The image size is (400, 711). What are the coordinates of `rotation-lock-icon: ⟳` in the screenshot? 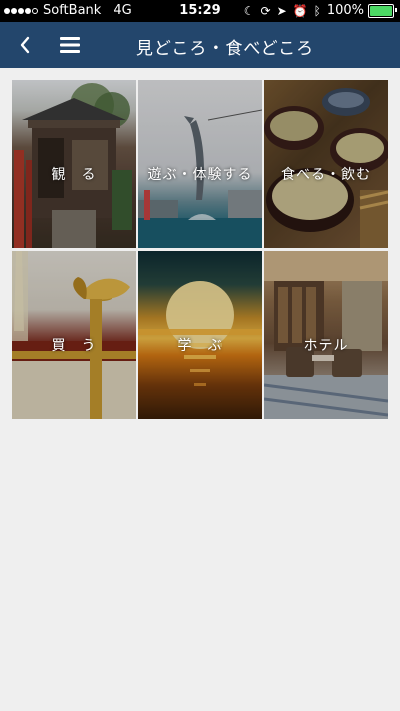 It's located at (265, 10).